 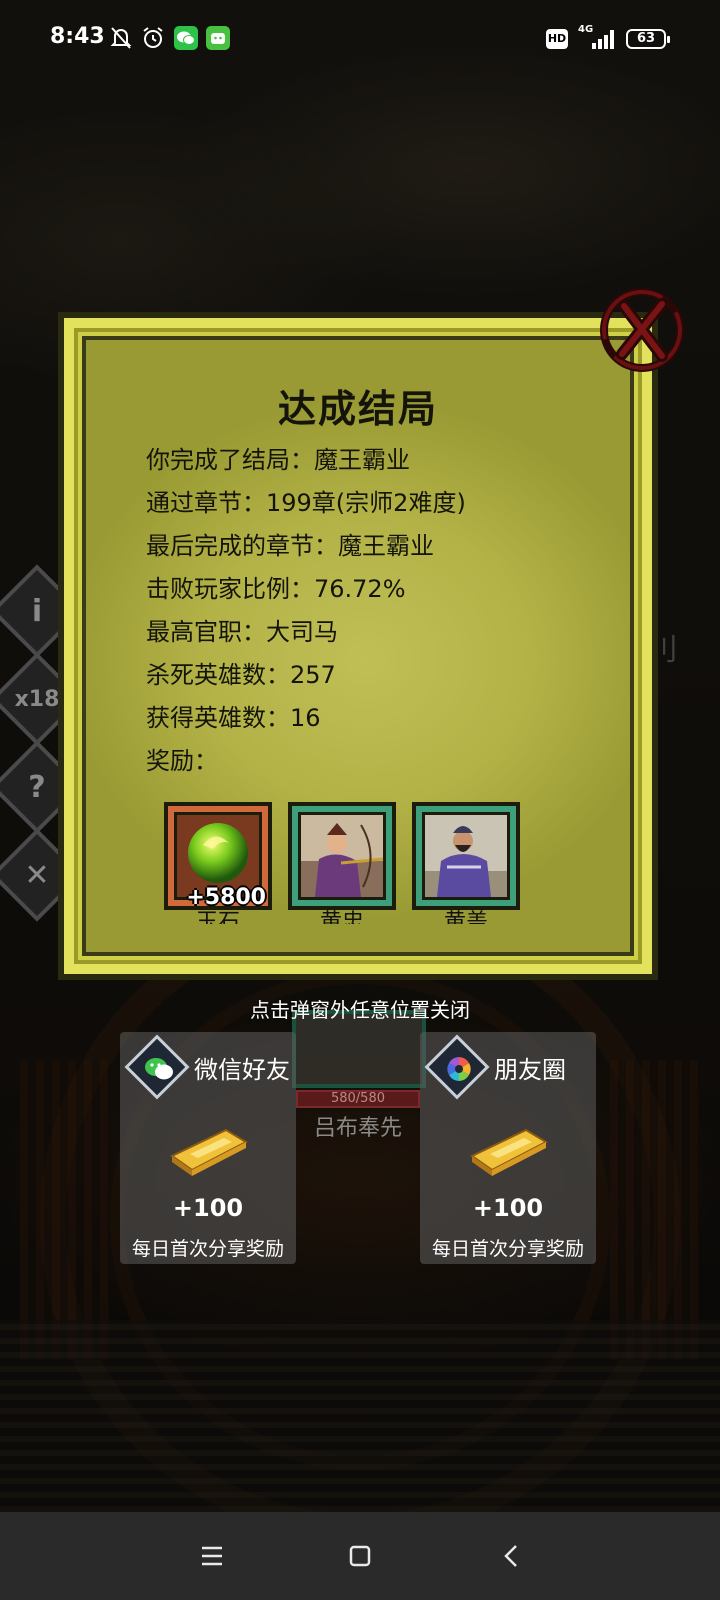 I want to click on close-x-icon, so click(x=642, y=330).